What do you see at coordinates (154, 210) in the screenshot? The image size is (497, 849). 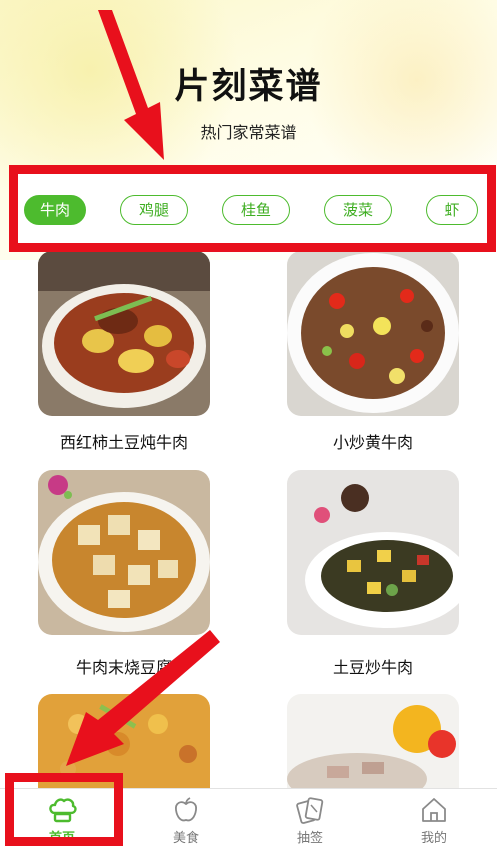 I see `tab-chicken-leg: 鸡腿` at bounding box center [154, 210].